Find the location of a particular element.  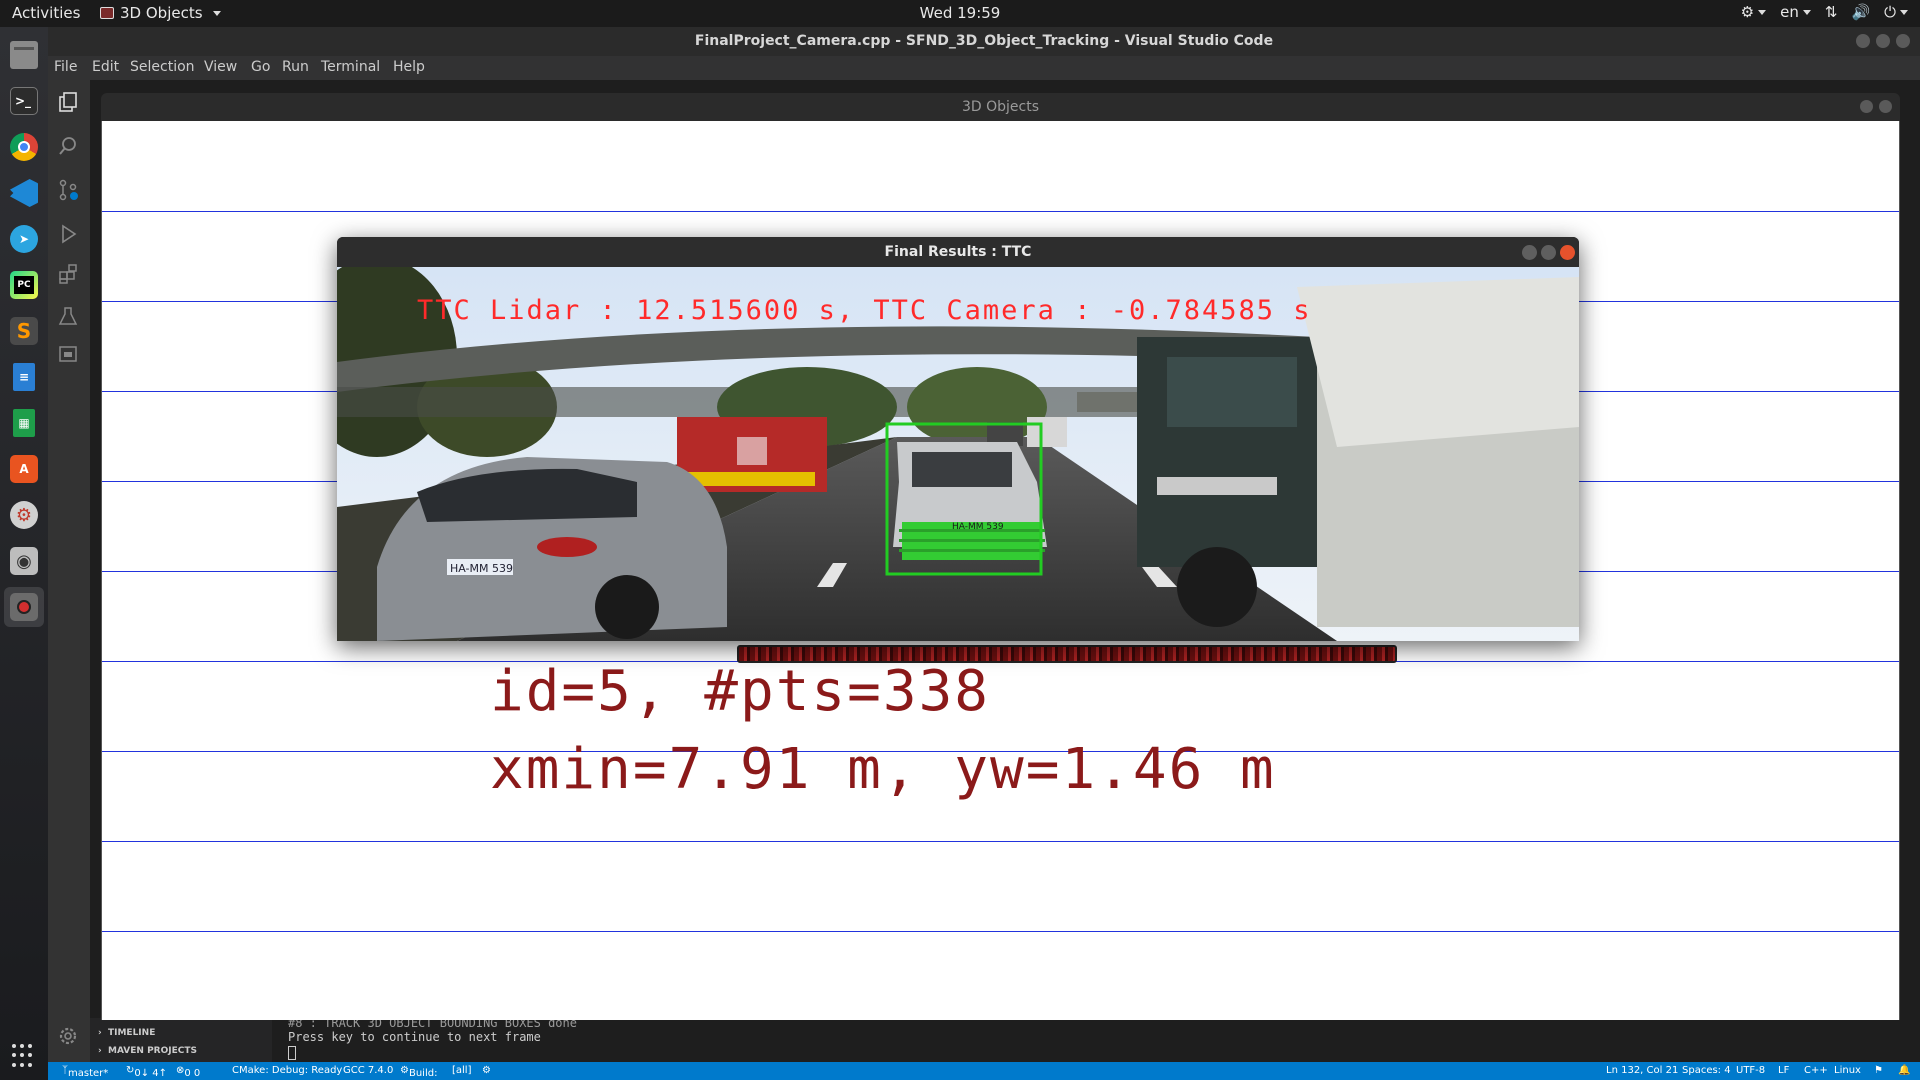

indentation-status: Spaces: 4 is located at coordinates (1706, 1070).